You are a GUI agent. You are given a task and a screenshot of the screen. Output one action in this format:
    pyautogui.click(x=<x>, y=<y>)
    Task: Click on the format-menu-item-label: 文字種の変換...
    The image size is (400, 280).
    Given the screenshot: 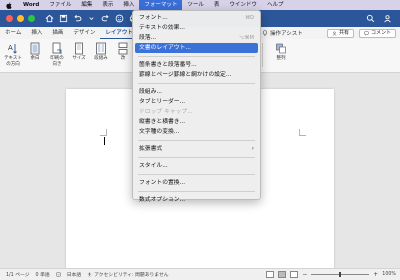 What is the action you would take?
    pyautogui.click(x=159, y=132)
    